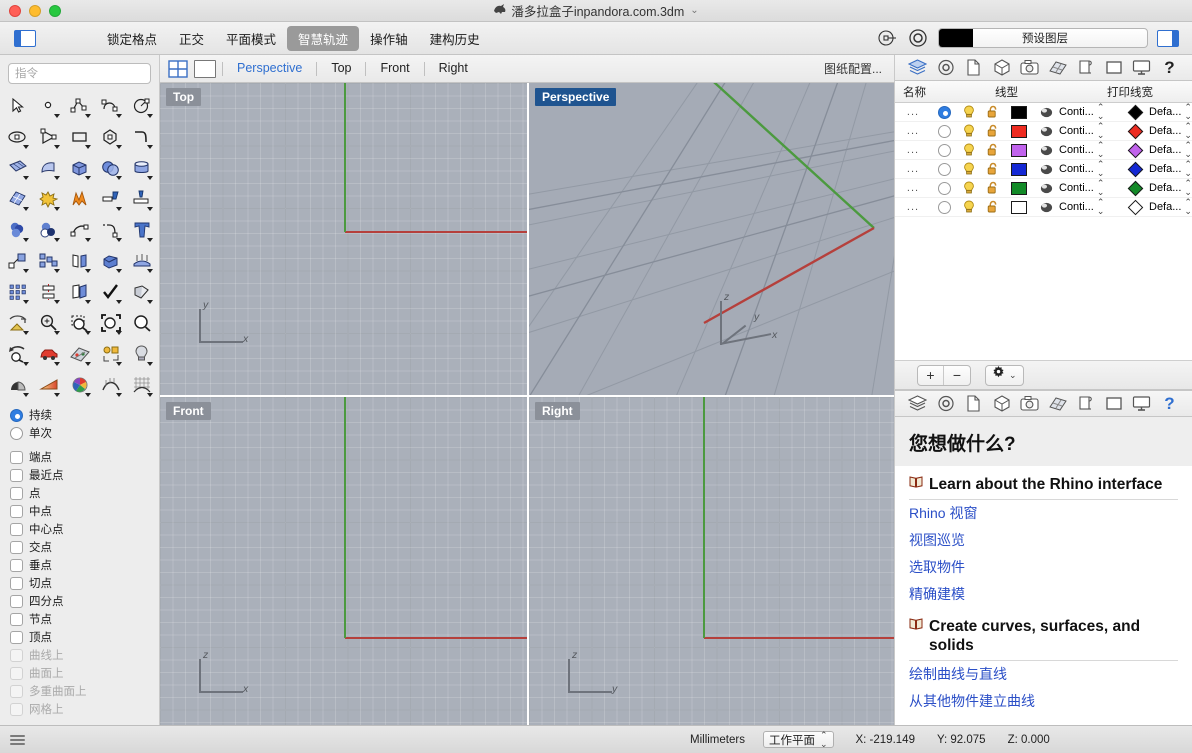 The width and height of the screenshot is (1192, 753). I want to click on rectangle-icon, so click(1114, 404).